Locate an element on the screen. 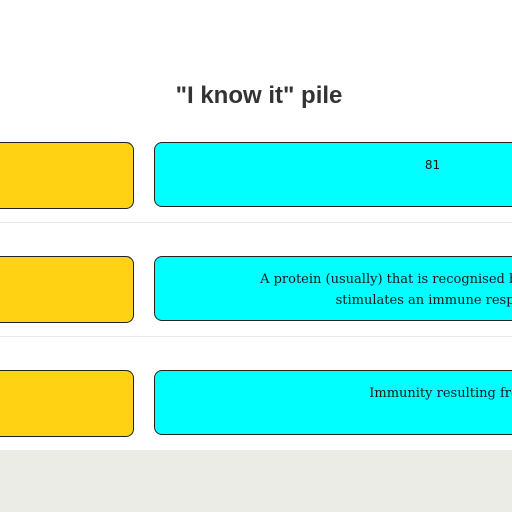  definition-card: Immunity resulting from exposure t is located at coordinates (333, 402).